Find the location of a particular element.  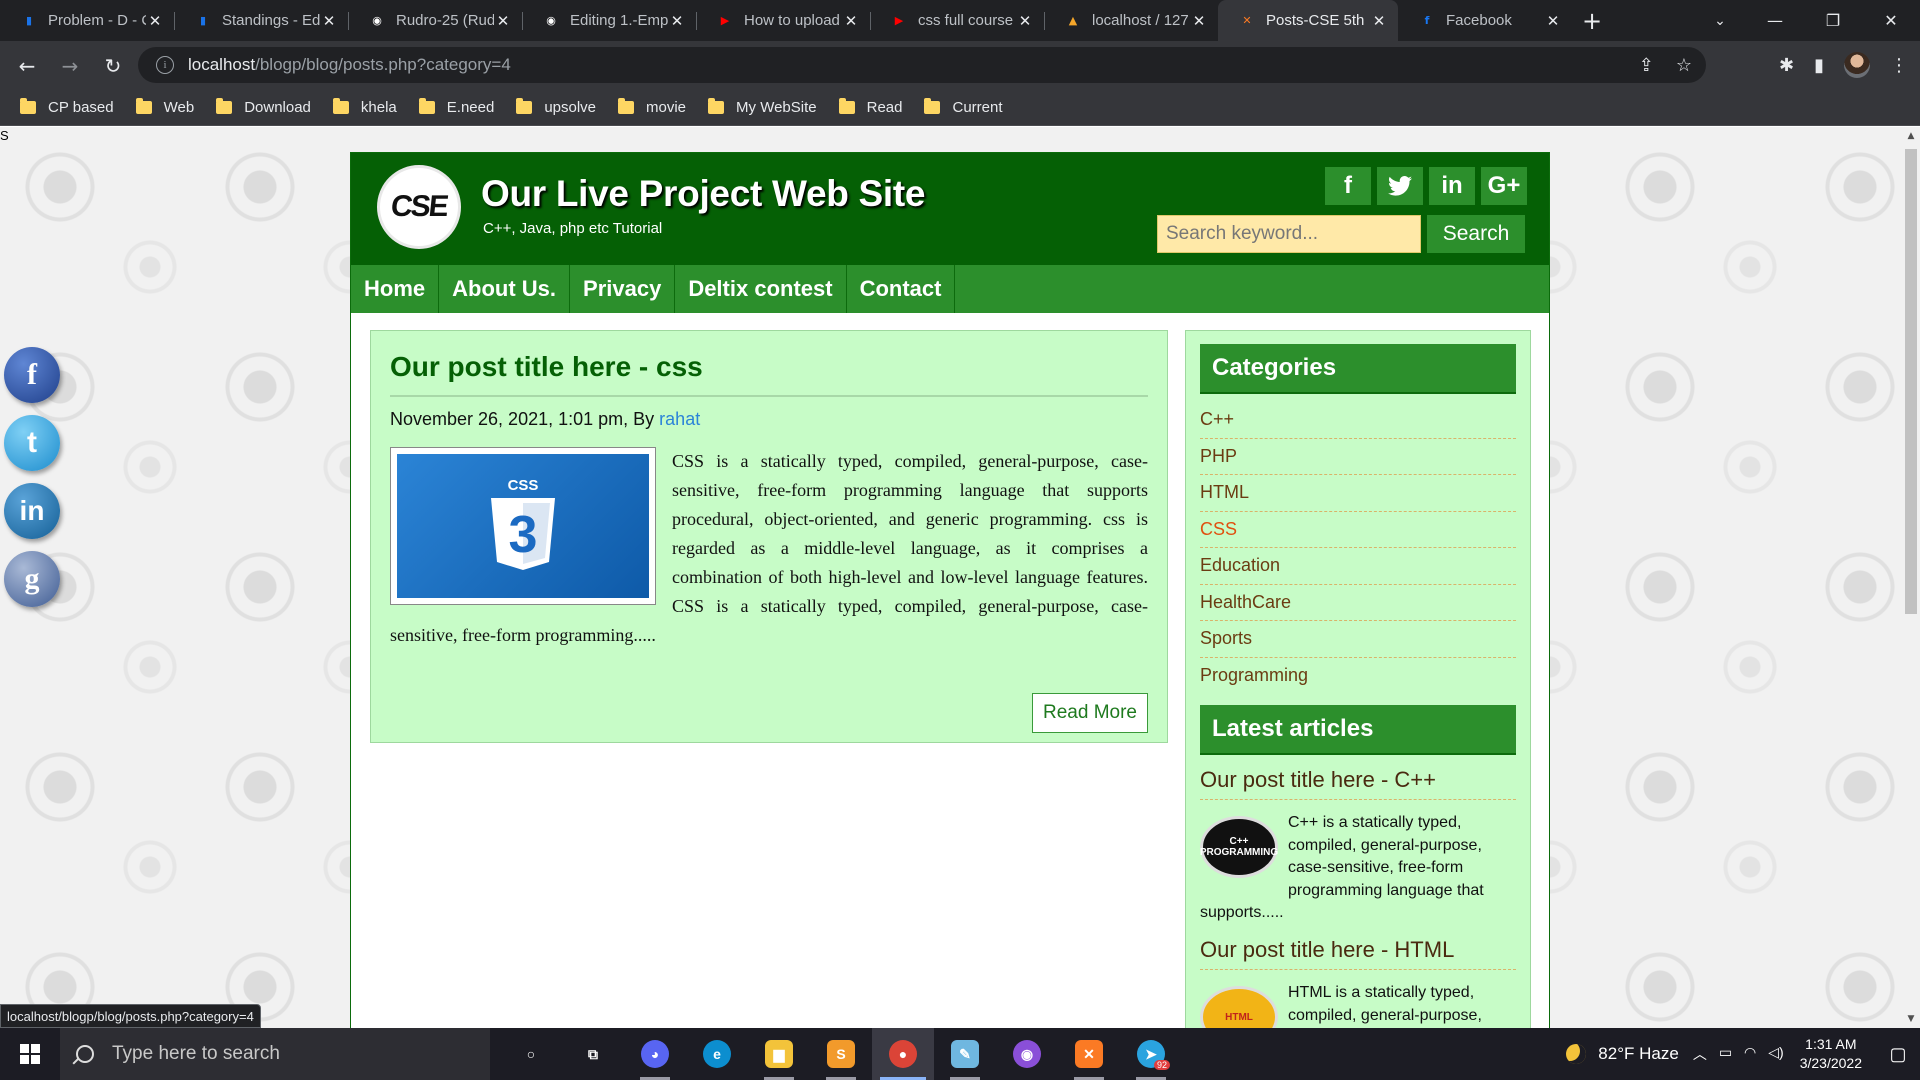

category-item: Programming is located at coordinates (1358, 676).